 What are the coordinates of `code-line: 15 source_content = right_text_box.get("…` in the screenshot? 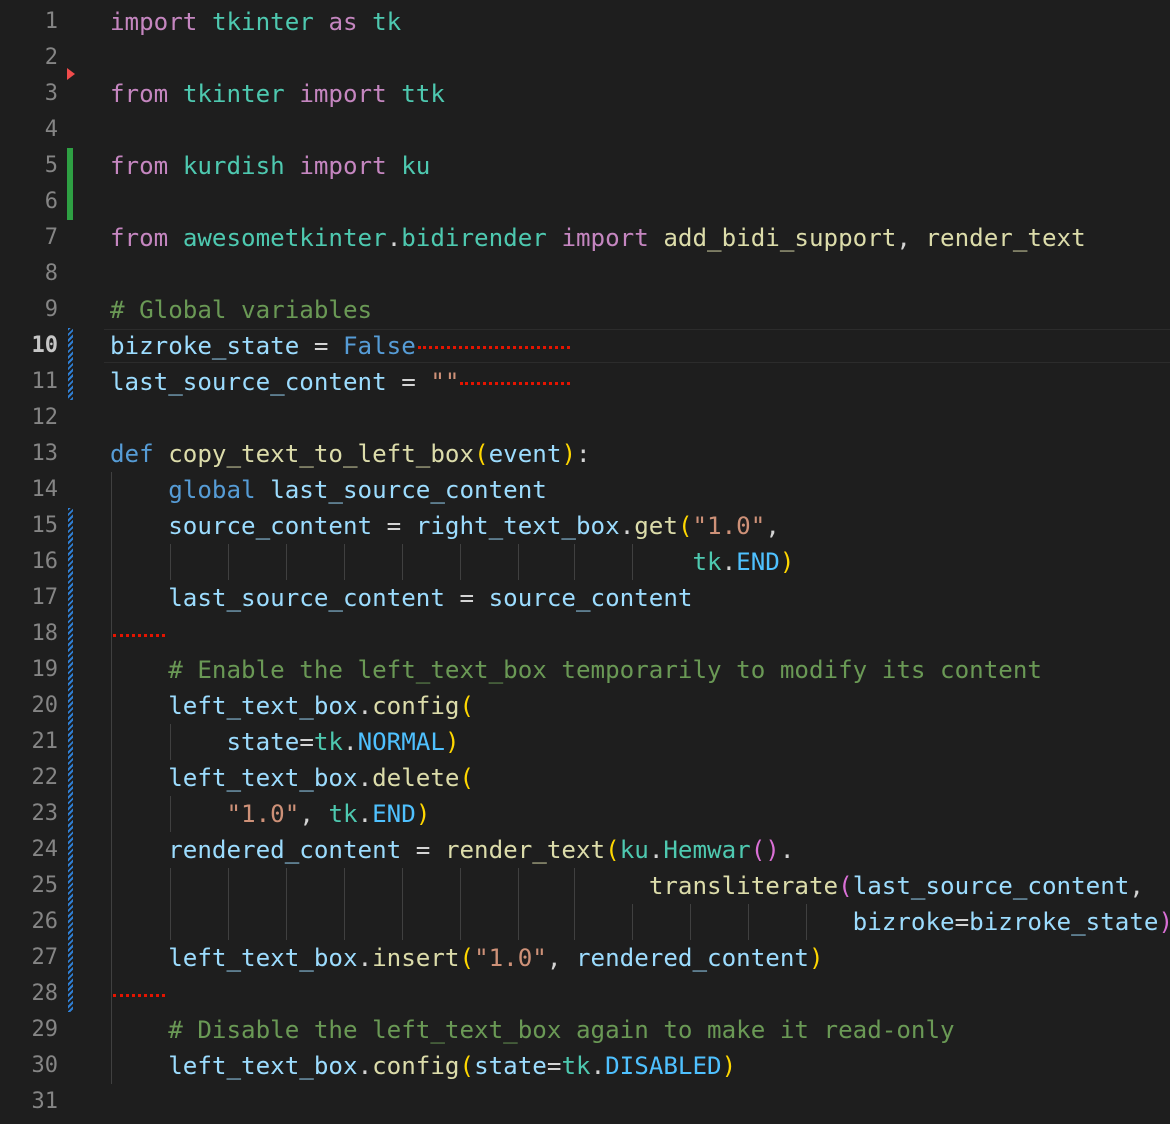 It's located at (585, 526).